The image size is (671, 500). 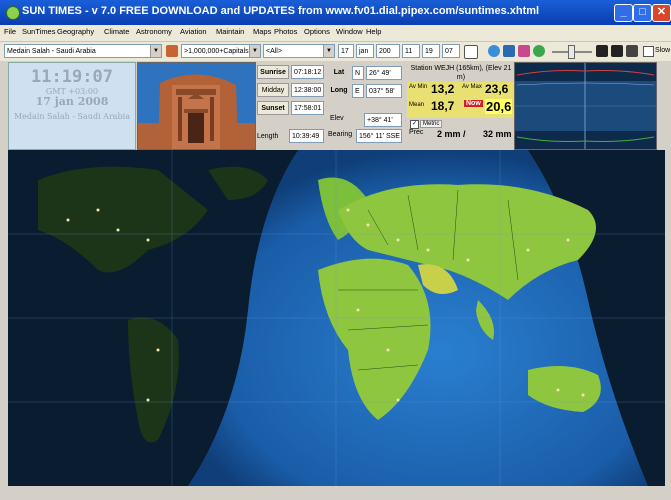 What do you see at coordinates (346, 51) in the screenshot?
I see `day-field: 17` at bounding box center [346, 51].